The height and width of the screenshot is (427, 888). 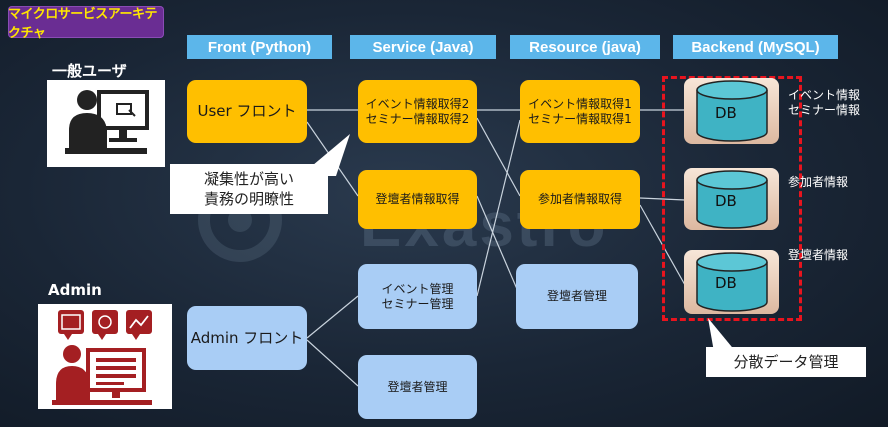 I want to click on front-admin-node: Admin フロント, so click(x=247, y=338).